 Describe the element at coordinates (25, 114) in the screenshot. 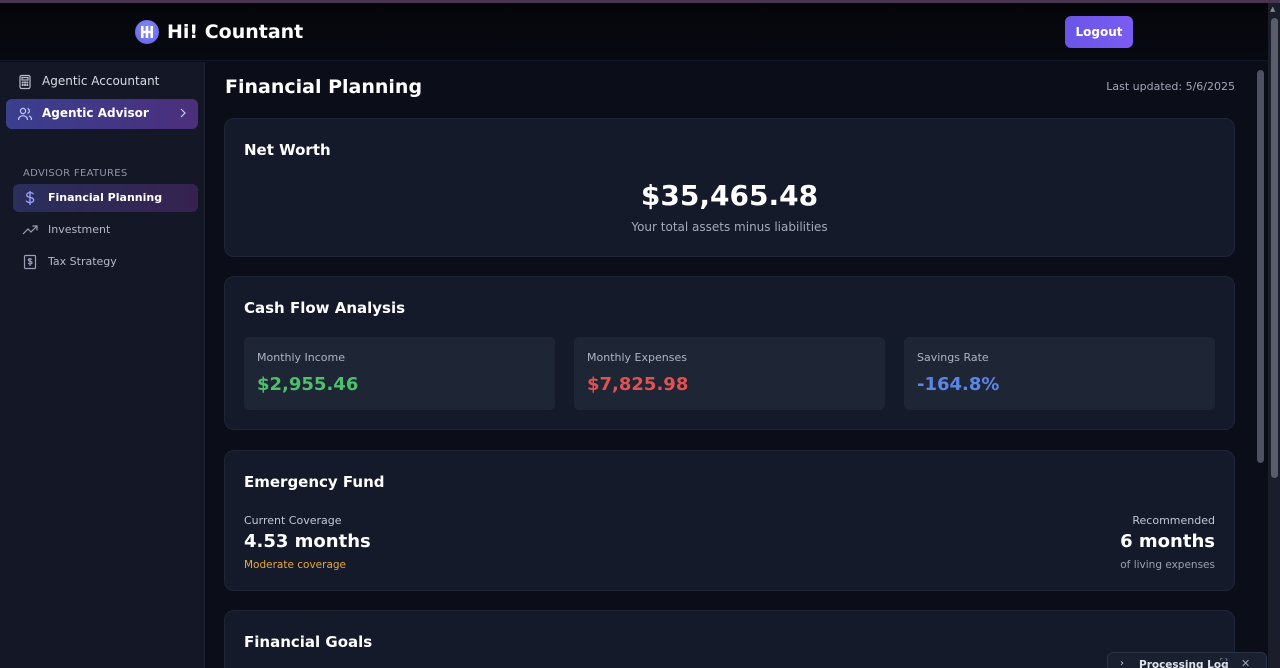

I see `users-icon` at that location.